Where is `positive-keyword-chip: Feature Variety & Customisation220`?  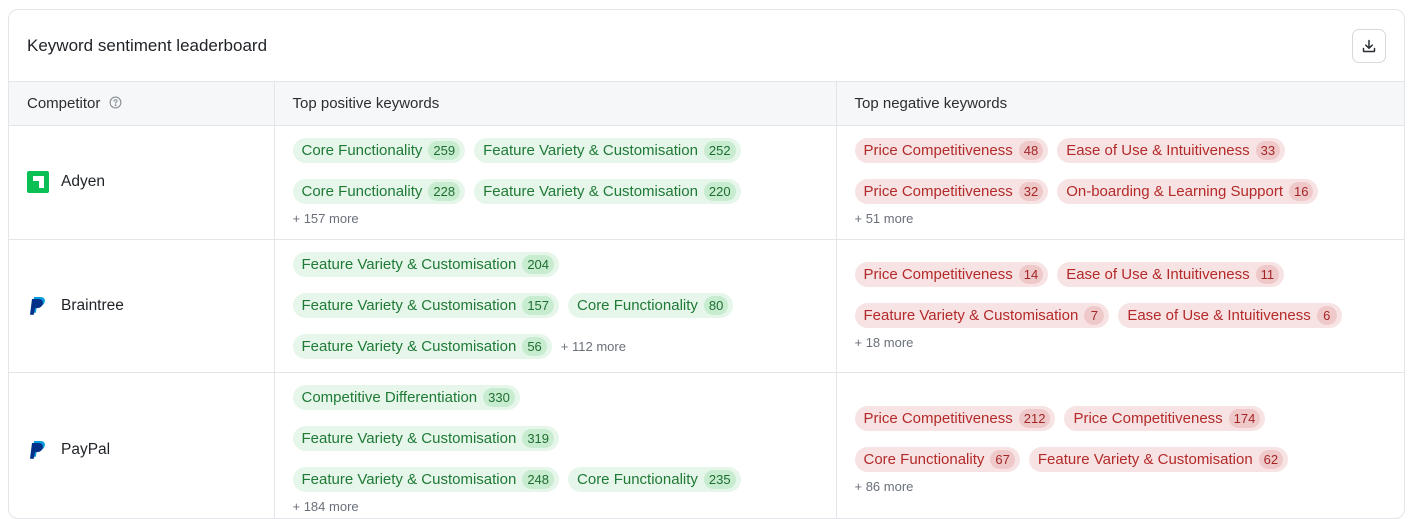
positive-keyword-chip: Feature Variety & Customisation220 is located at coordinates (607, 191).